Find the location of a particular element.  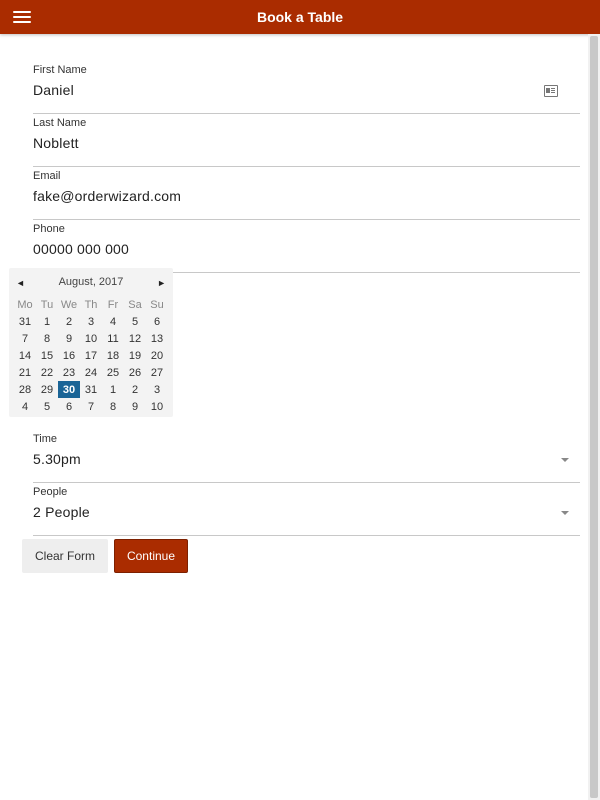

calendar-day: 27 is located at coordinates (157, 372).